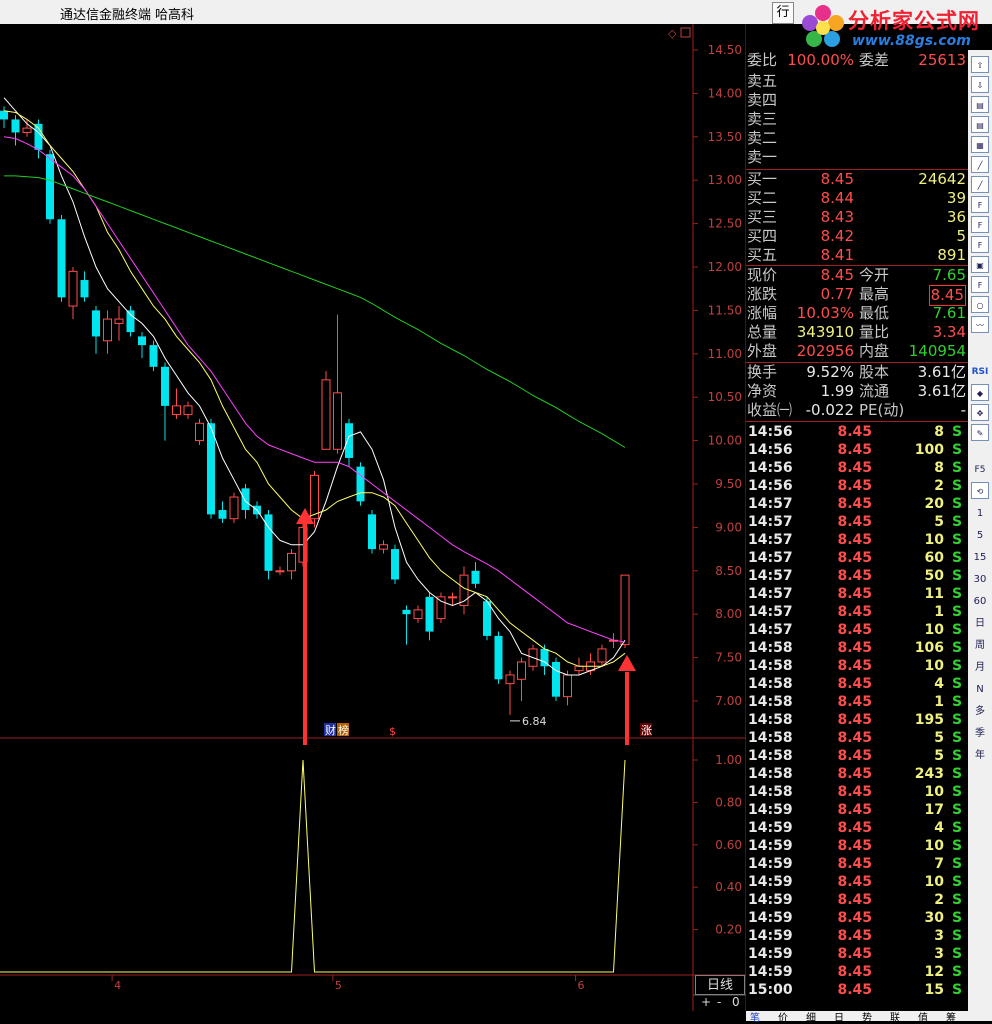  Describe the element at coordinates (980, 412) in the screenshot. I see `move-icon: ✥` at that location.